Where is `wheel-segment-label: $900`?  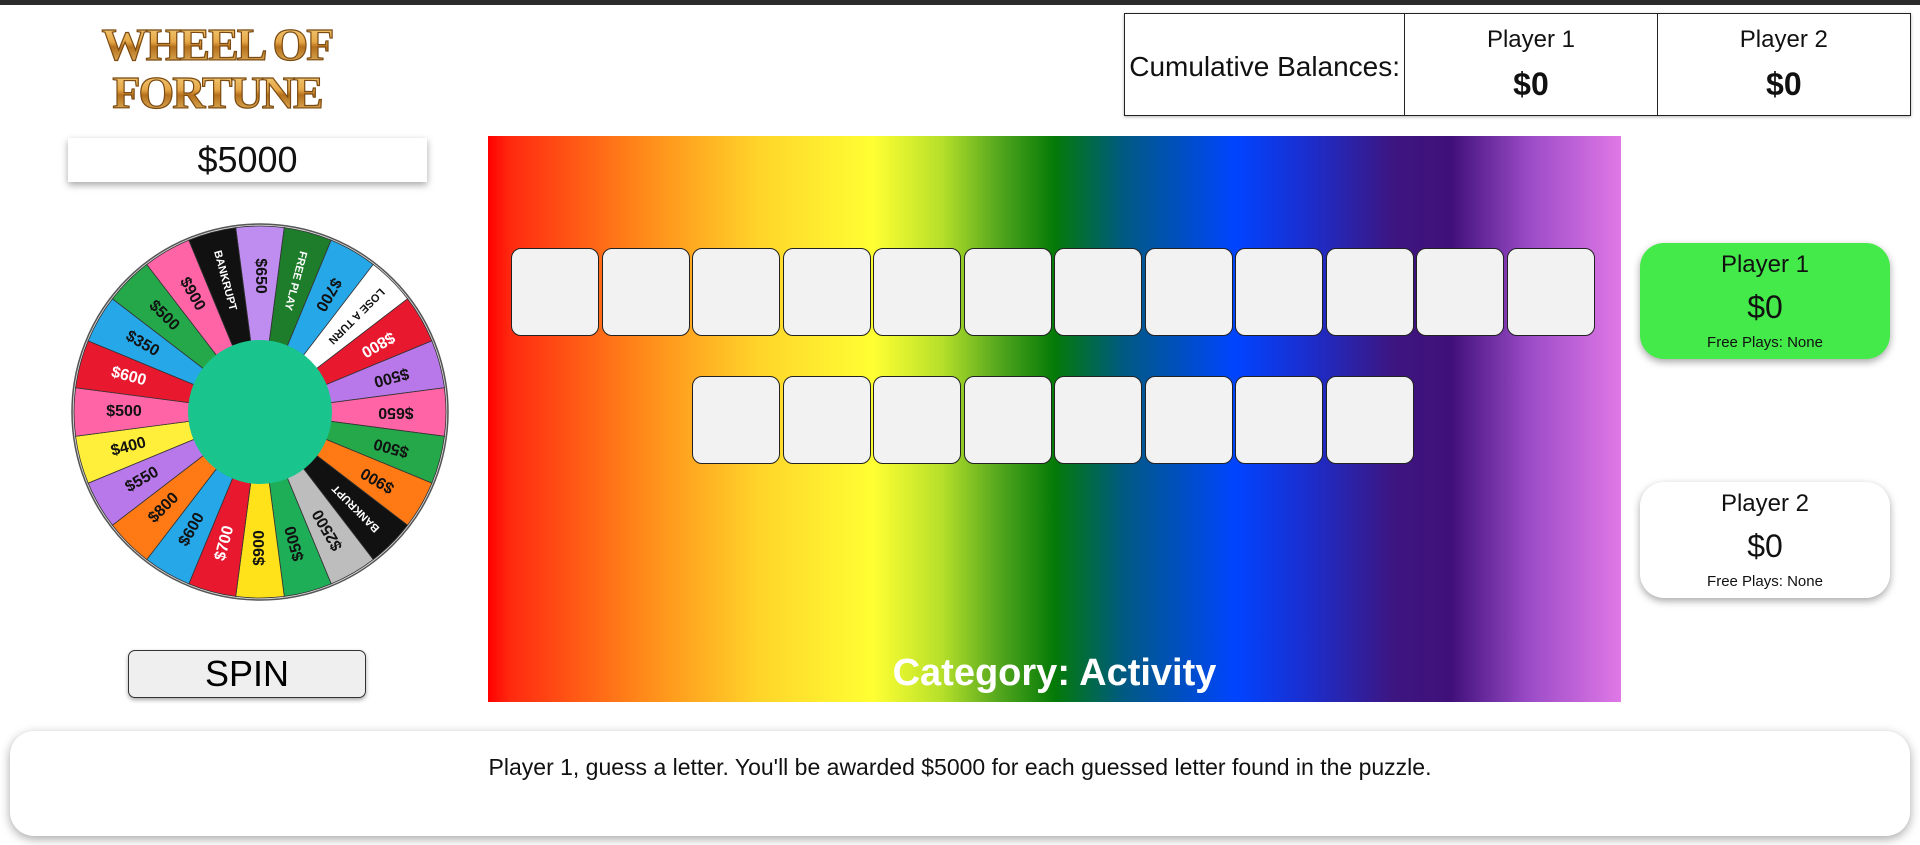 wheel-segment-label: $900 is located at coordinates (259, 548).